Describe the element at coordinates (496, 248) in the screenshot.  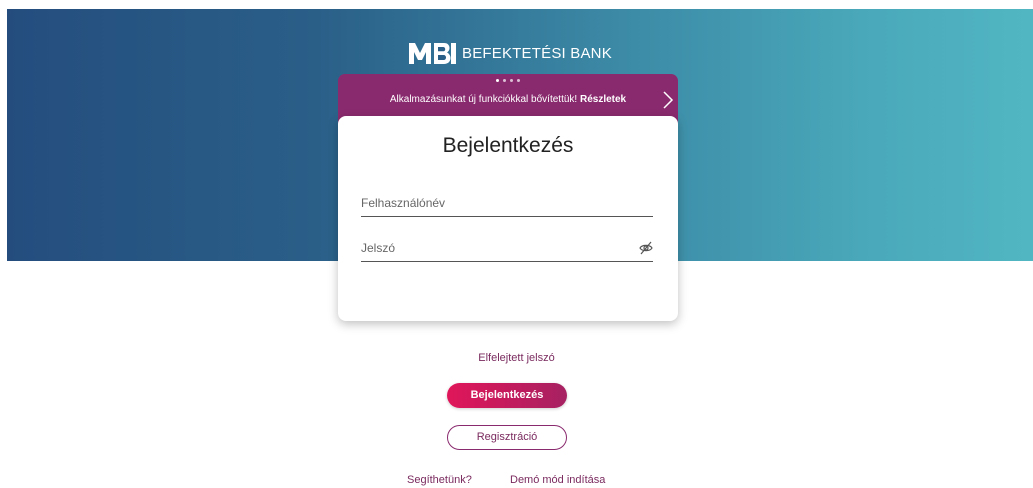
I see `password-input` at that location.